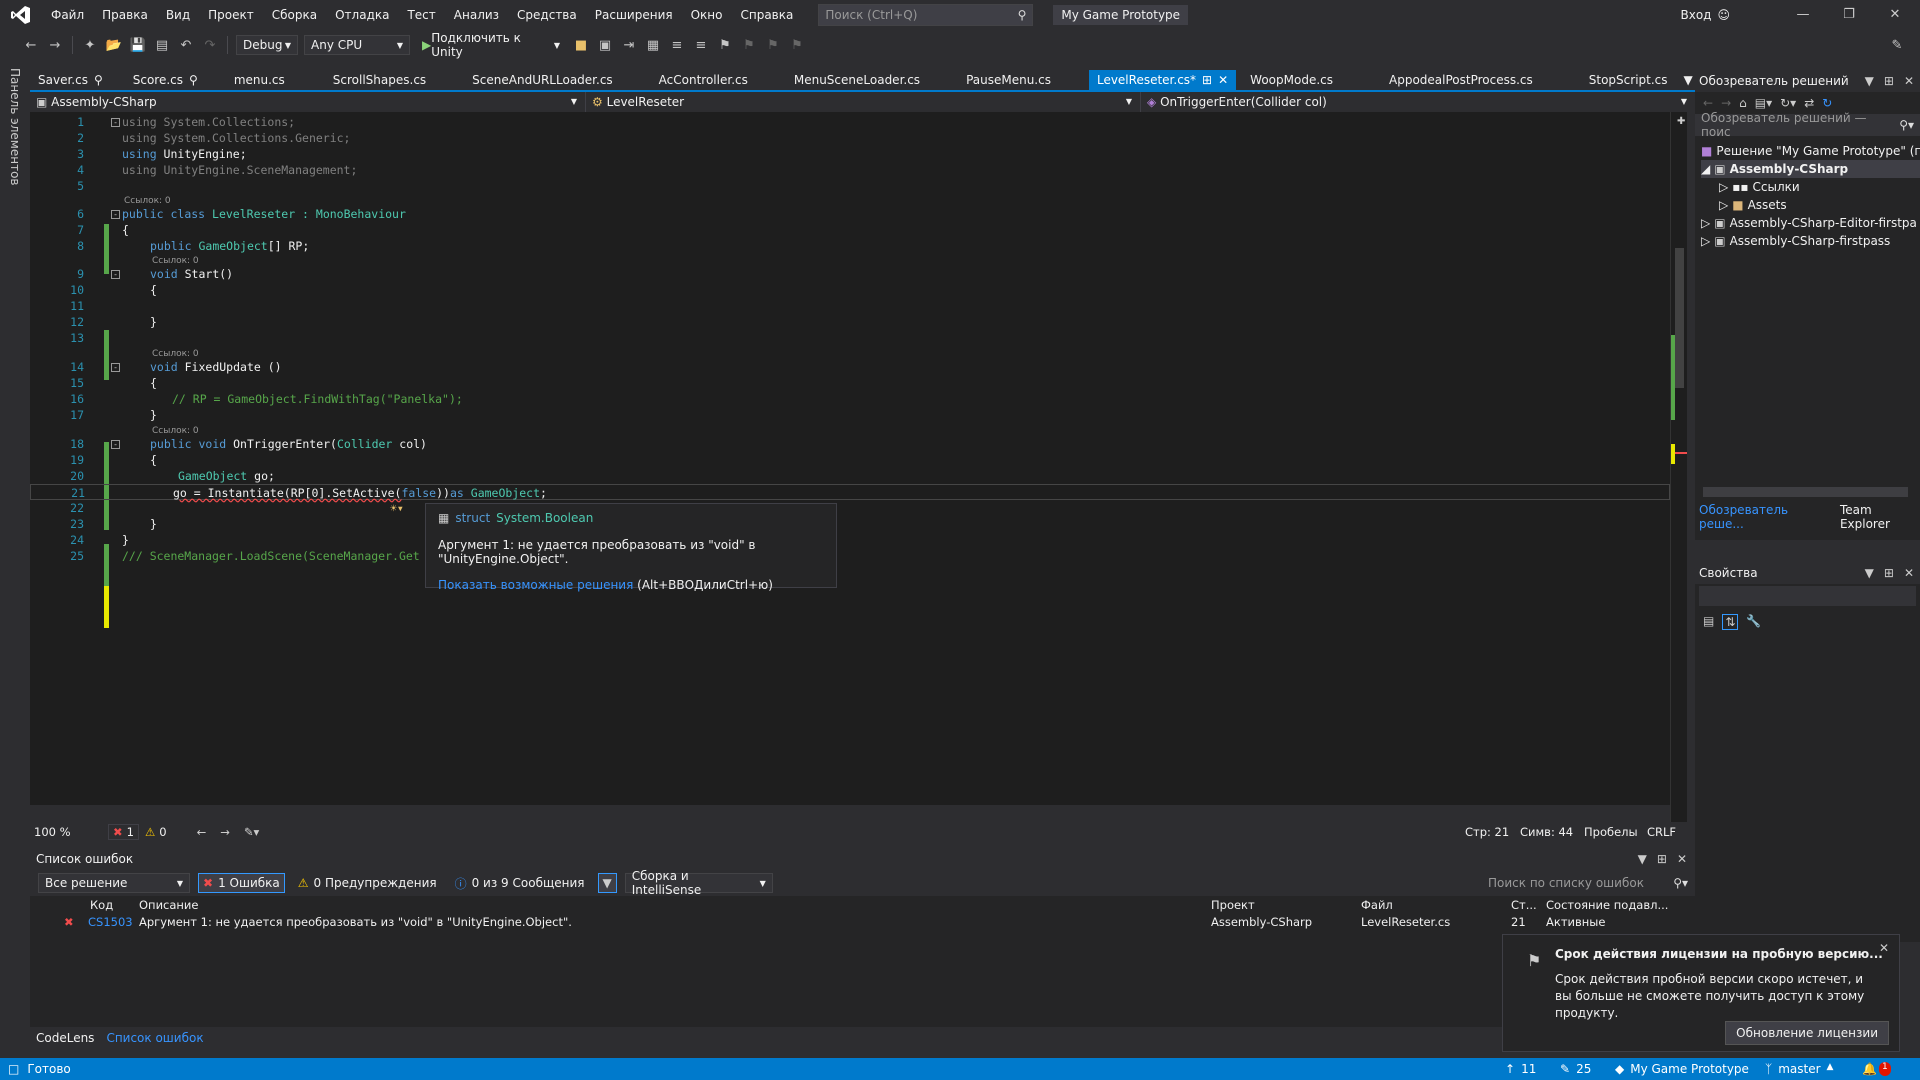 The height and width of the screenshot is (1080, 1920). Describe the element at coordinates (1788, 103) in the screenshot. I see `history-icon: ↻▾` at that location.